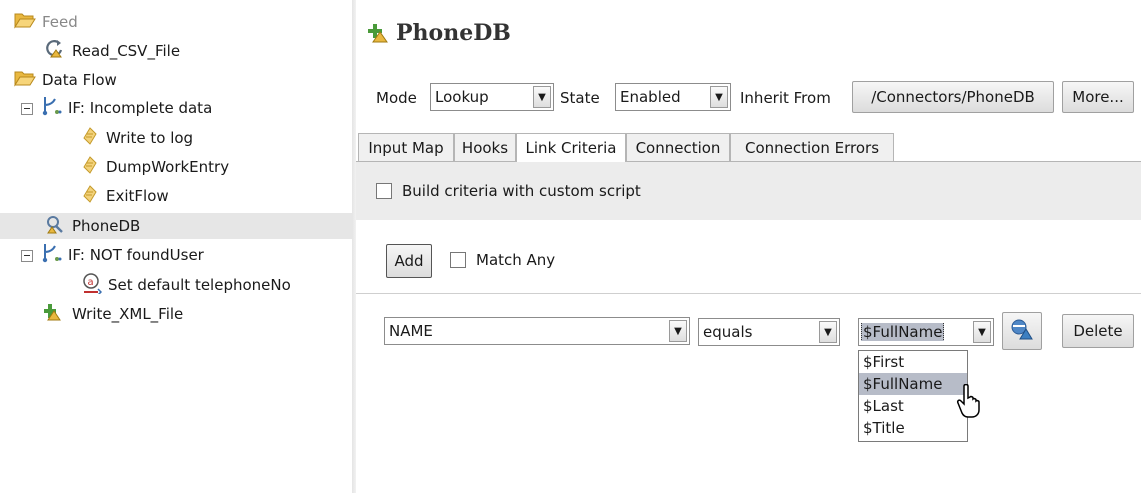  Describe the element at coordinates (406, 147) in the screenshot. I see `tab-input-map: Input Map` at that location.